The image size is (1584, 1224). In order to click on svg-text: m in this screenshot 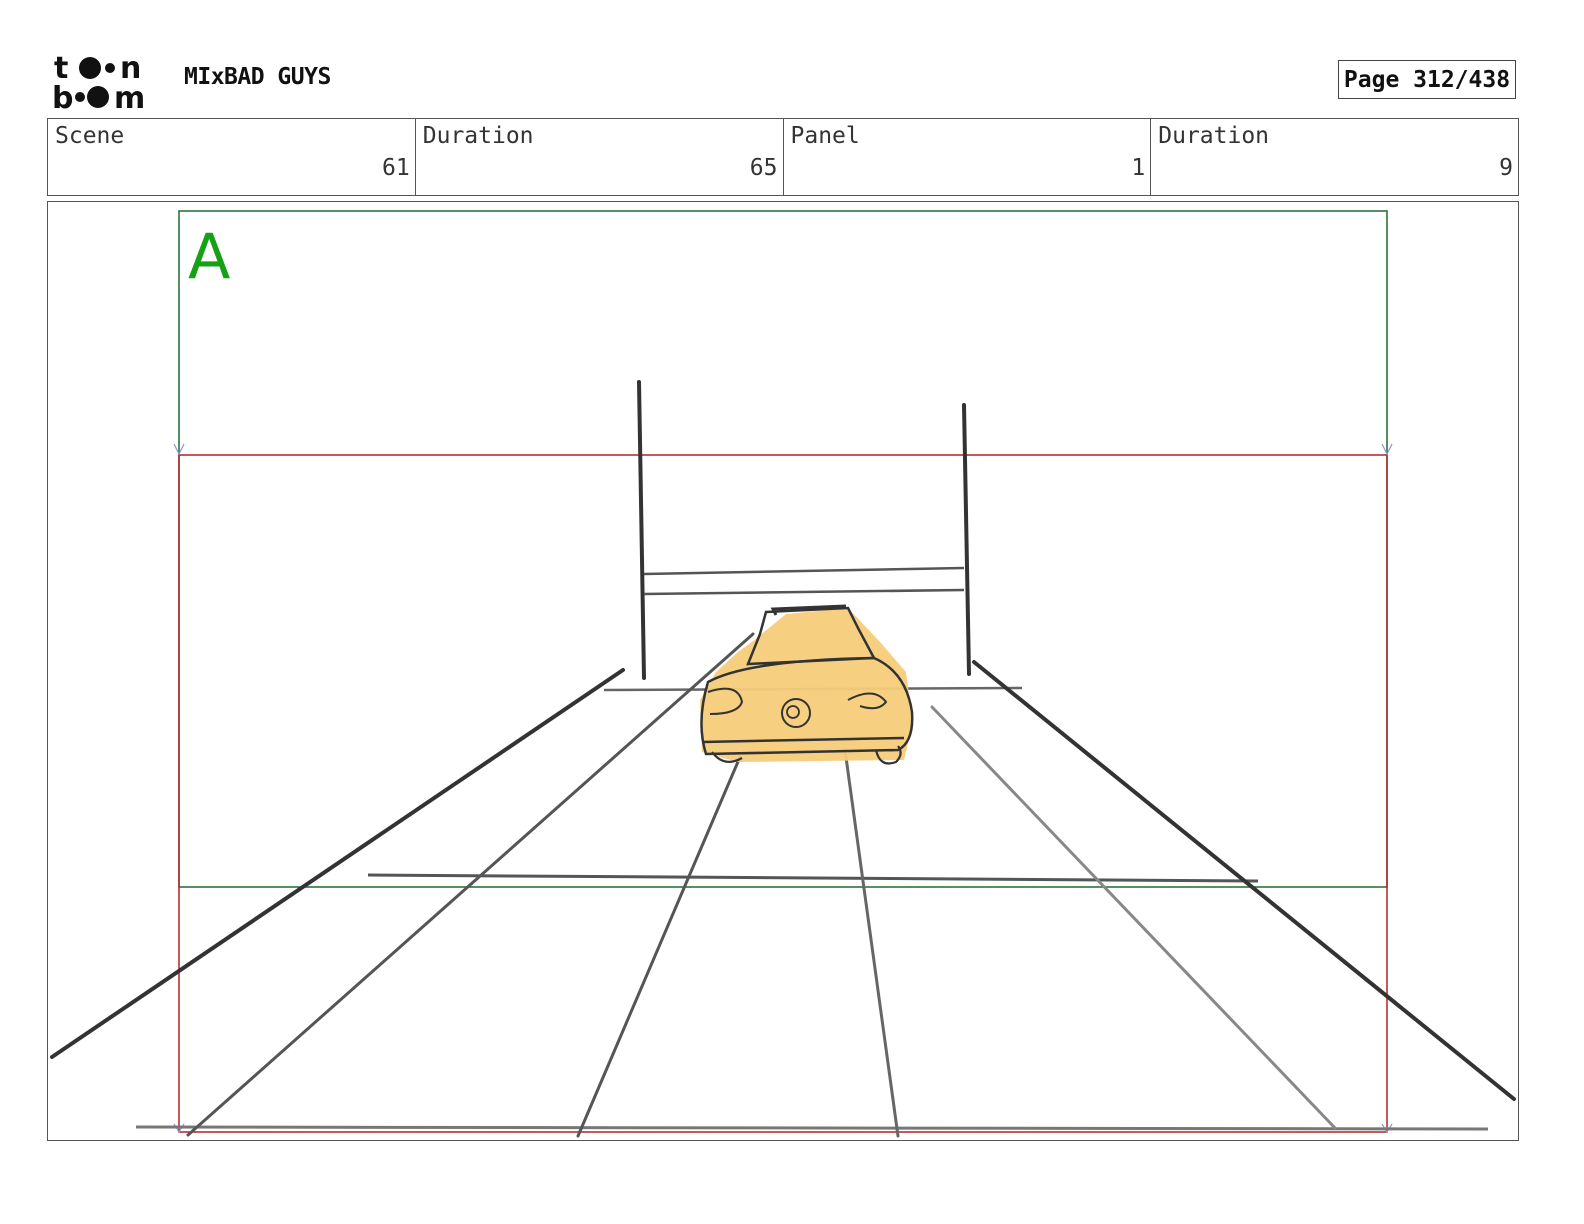, I will do `click(129, 96)`.